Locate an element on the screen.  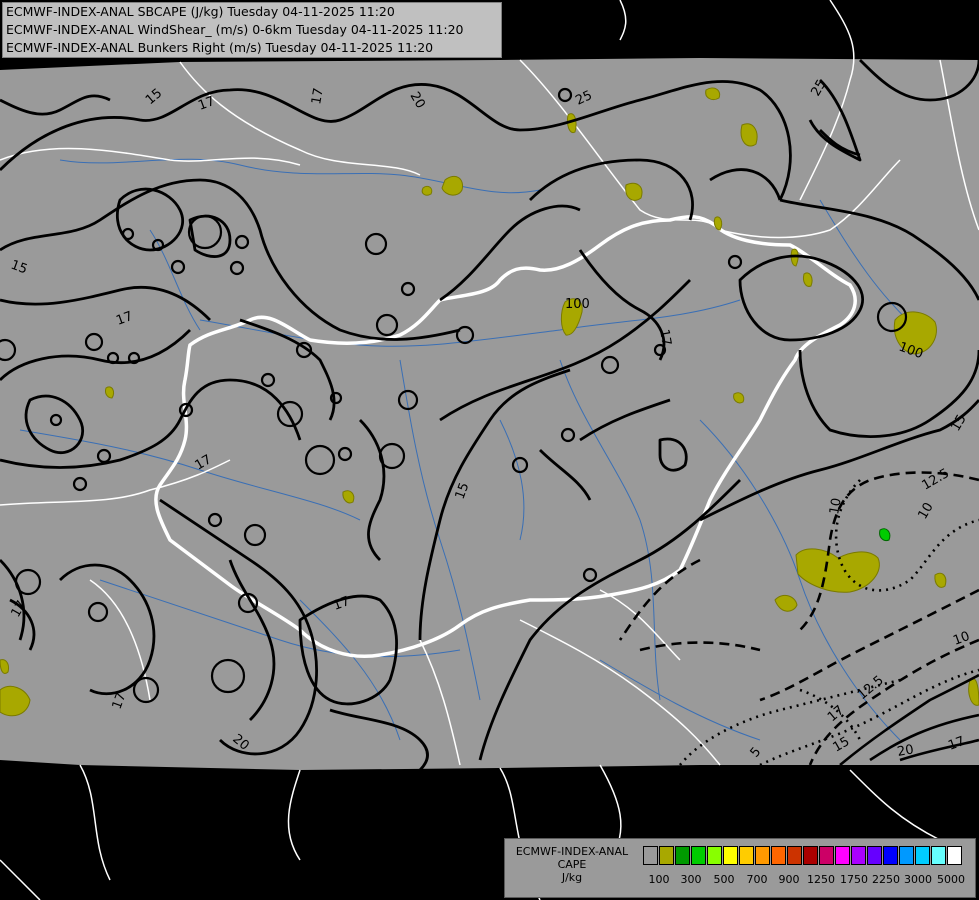
legend-title-variable: CAPE is located at coordinates (572, 864).